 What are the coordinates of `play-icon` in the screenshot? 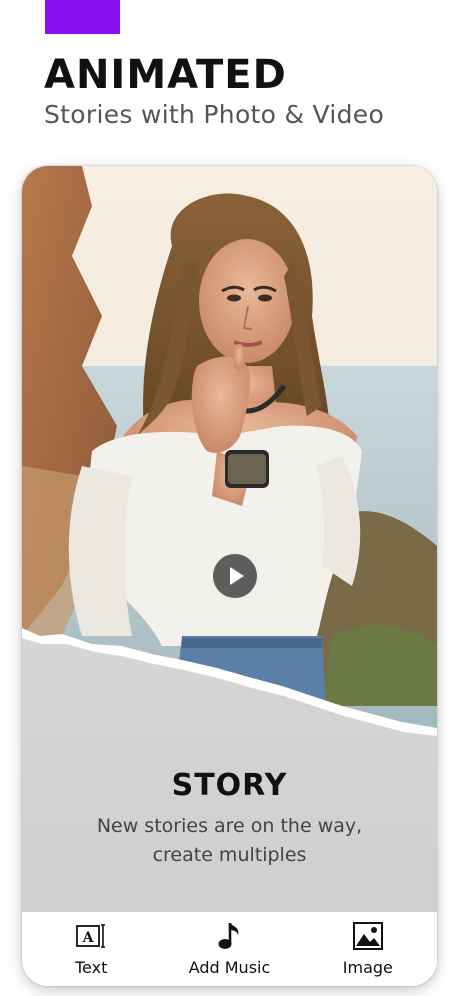 It's located at (237, 576).